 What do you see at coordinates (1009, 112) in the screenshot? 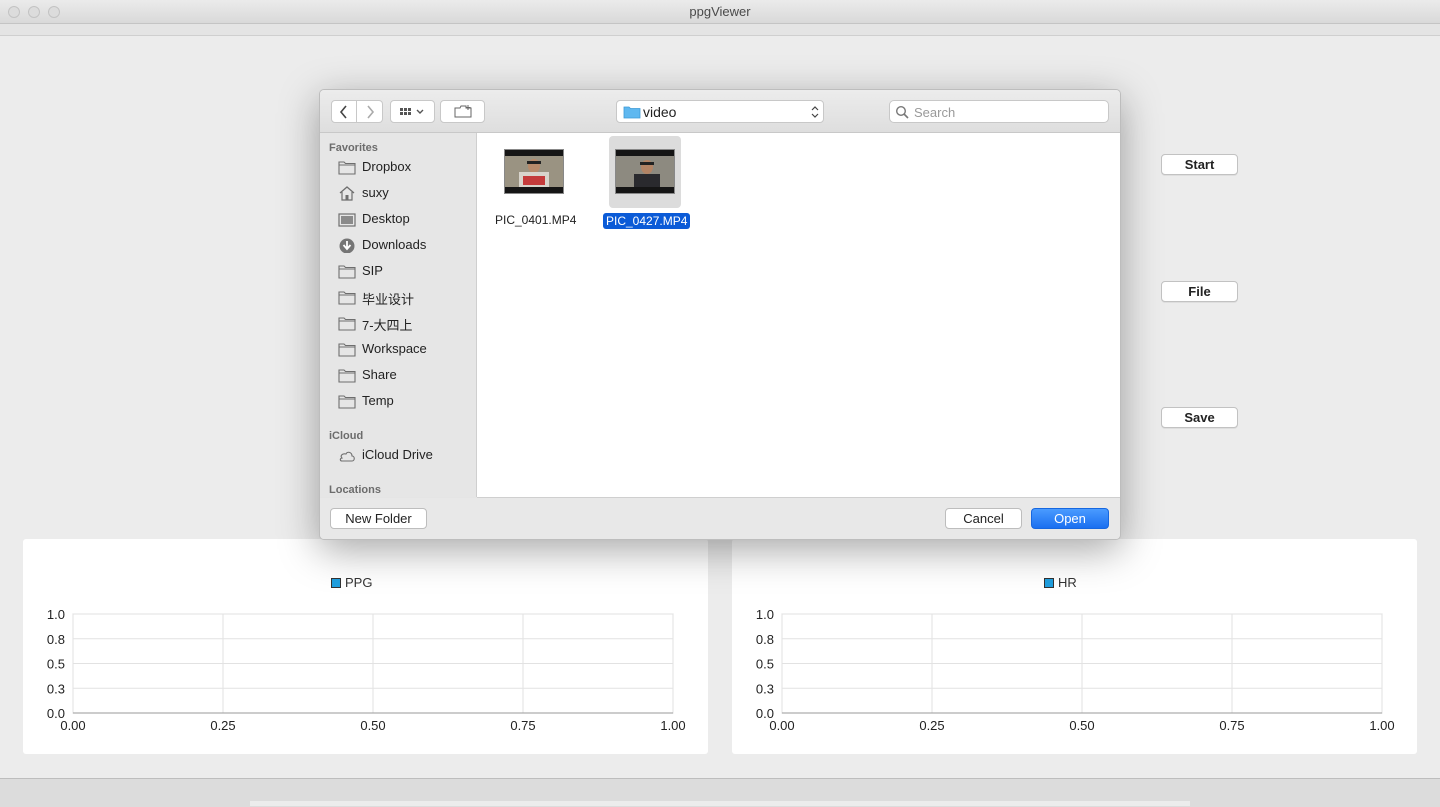
I see `search-input` at bounding box center [1009, 112].